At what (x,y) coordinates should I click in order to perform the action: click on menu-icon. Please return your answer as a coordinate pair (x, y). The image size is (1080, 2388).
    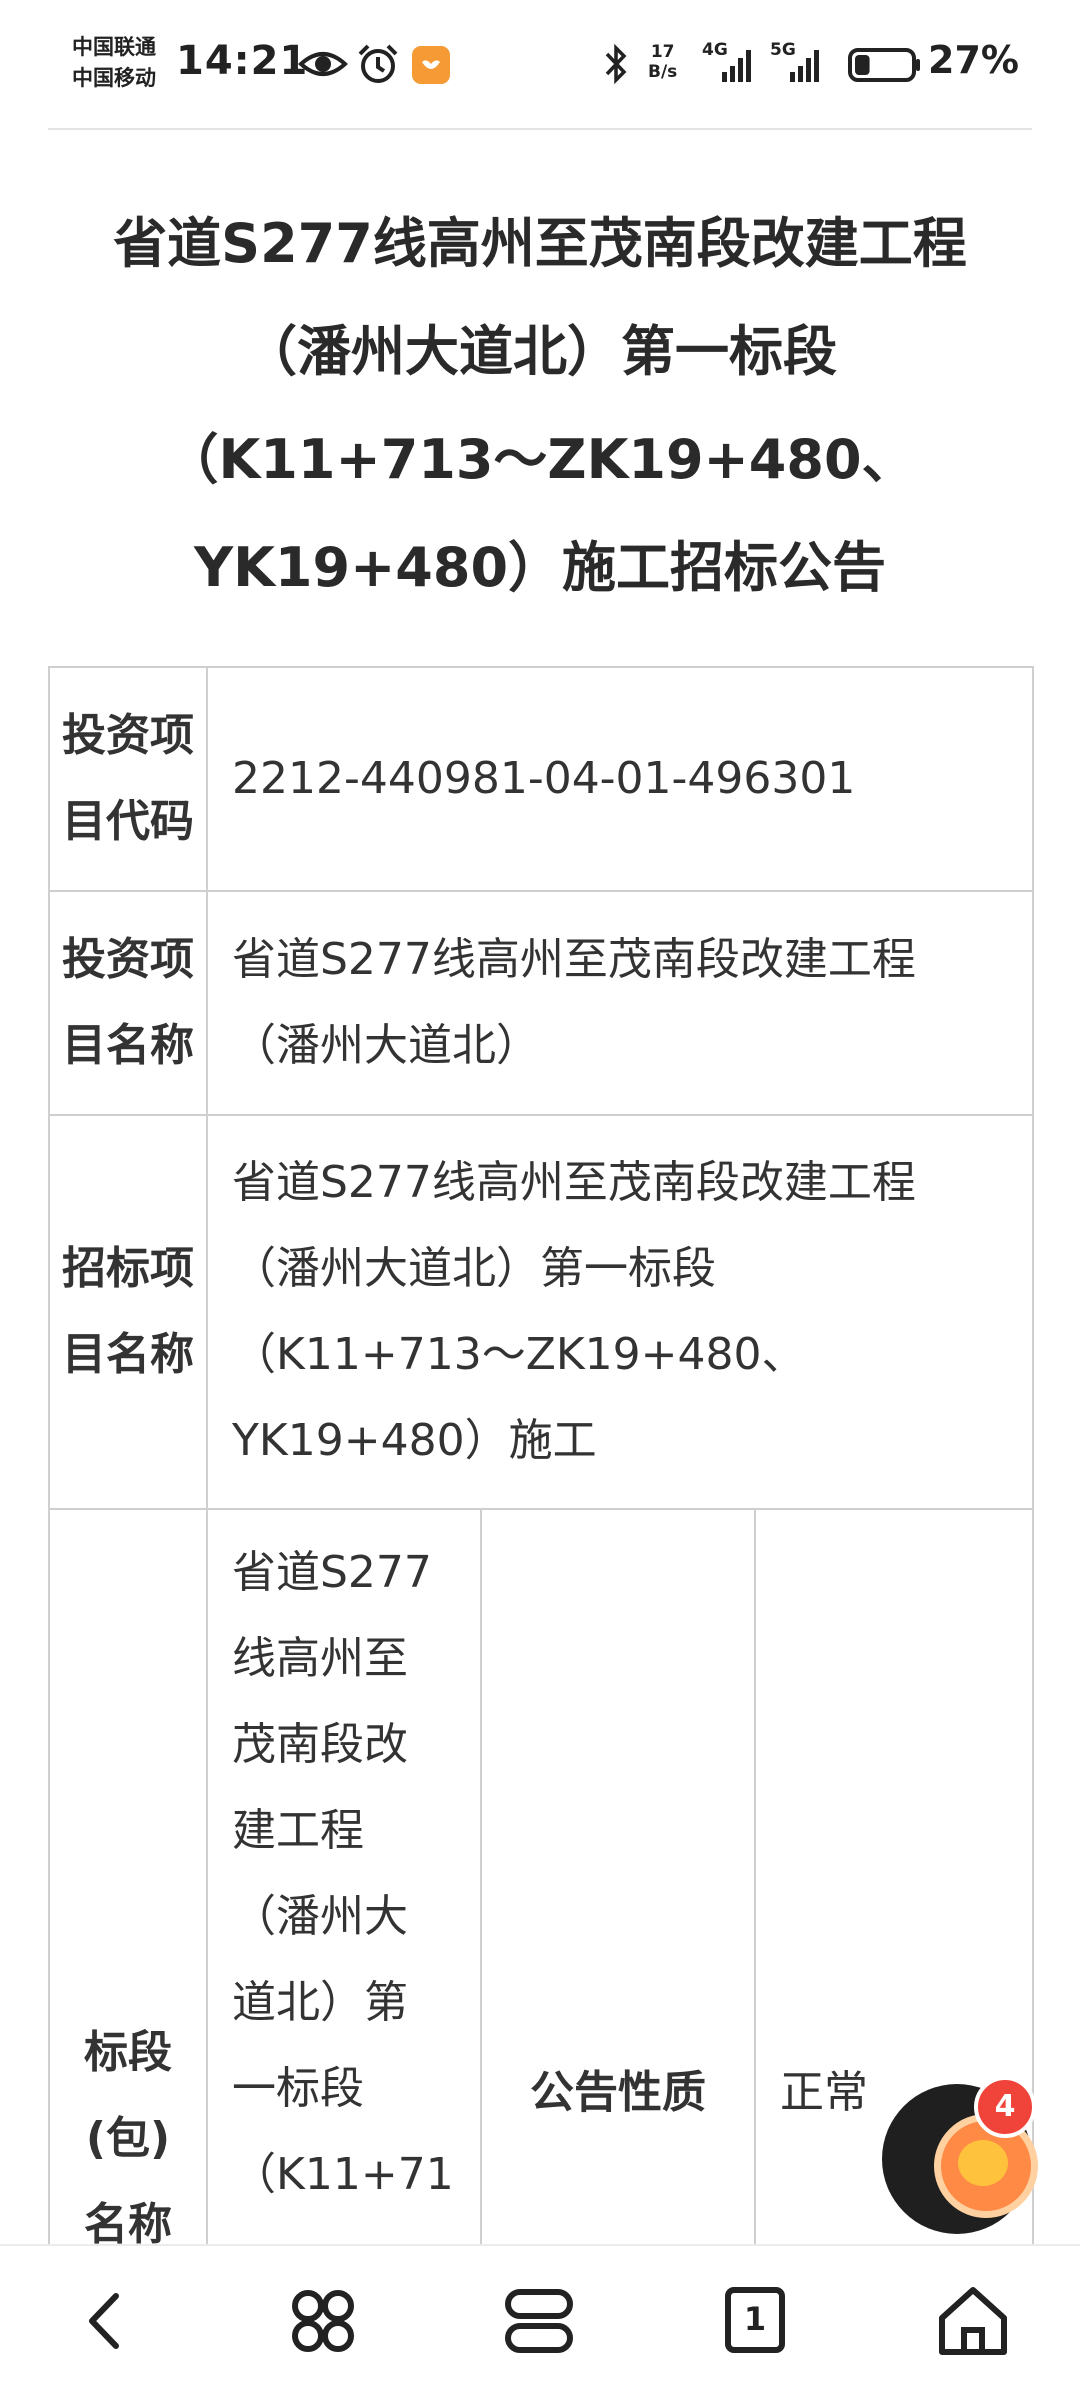
    Looking at the image, I should click on (323, 2321).